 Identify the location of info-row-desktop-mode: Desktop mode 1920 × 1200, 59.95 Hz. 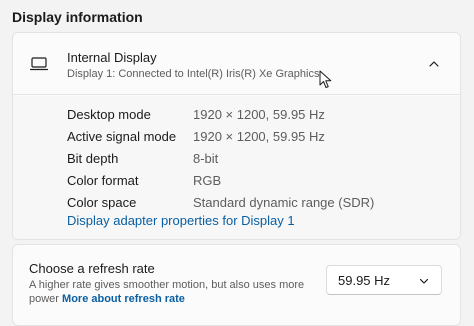
(236, 117).